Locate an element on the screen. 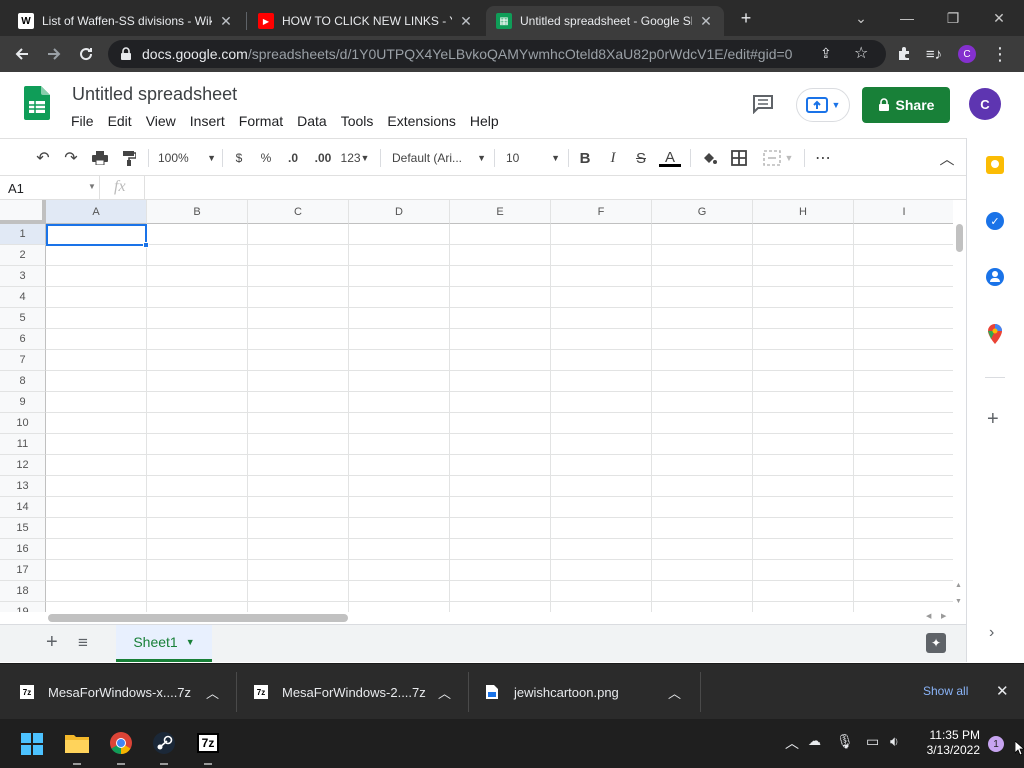 The width and height of the screenshot is (1024, 768). cell-f4 is located at coordinates (601, 297).